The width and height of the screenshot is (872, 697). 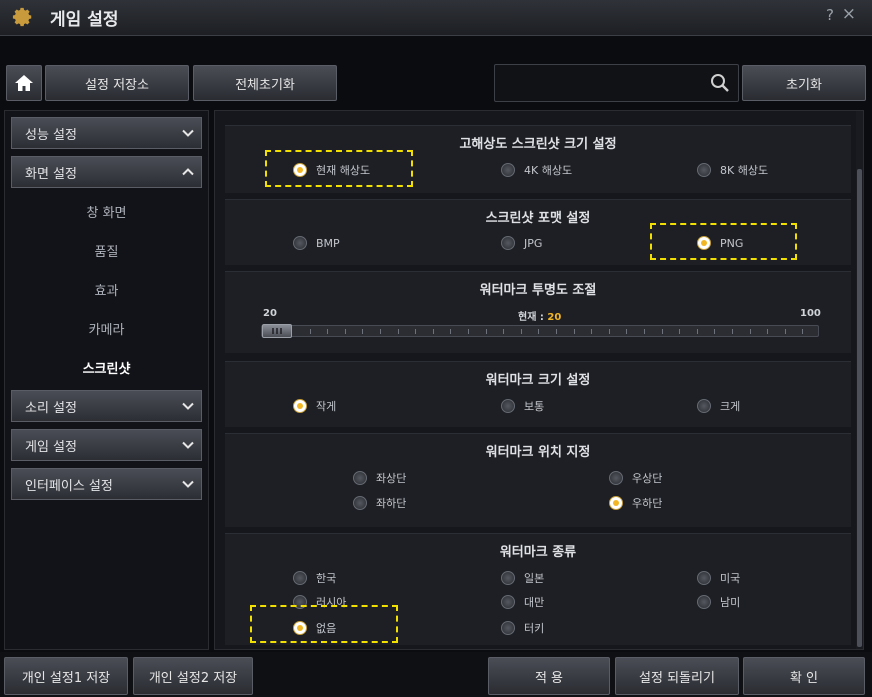 I want to click on radio-type-taiwan: 대만, so click(x=522, y=602).